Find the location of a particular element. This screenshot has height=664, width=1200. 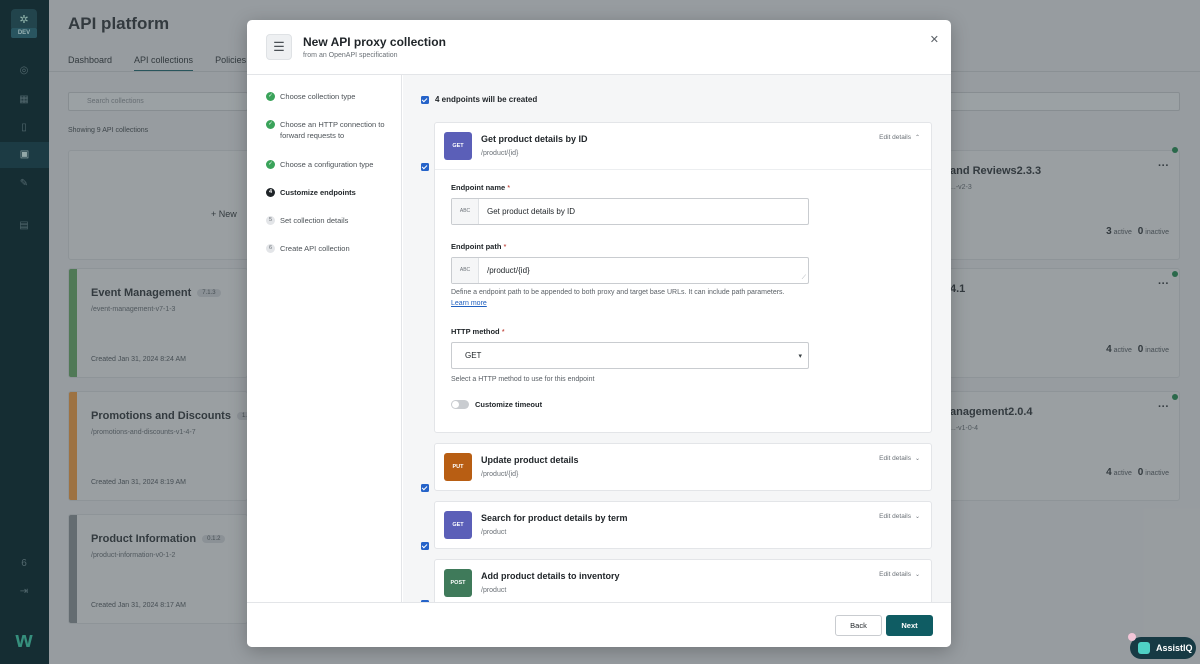

notification-dot is located at coordinates (1132, 637).